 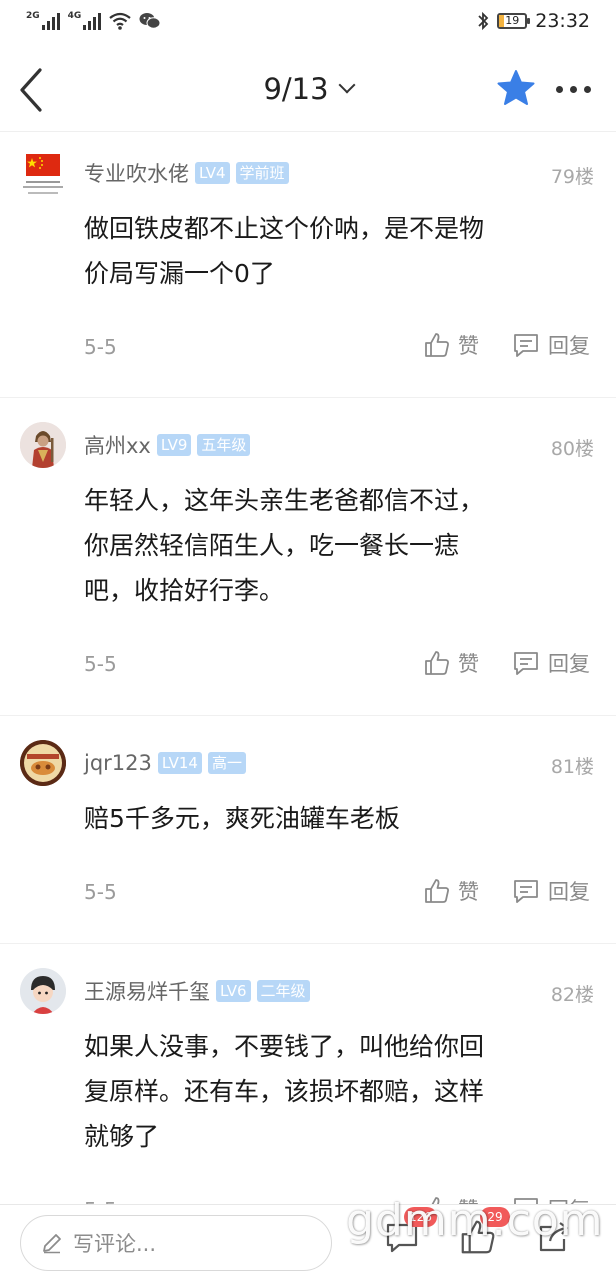 What do you see at coordinates (573, 89) in the screenshot?
I see `more-options-icon` at bounding box center [573, 89].